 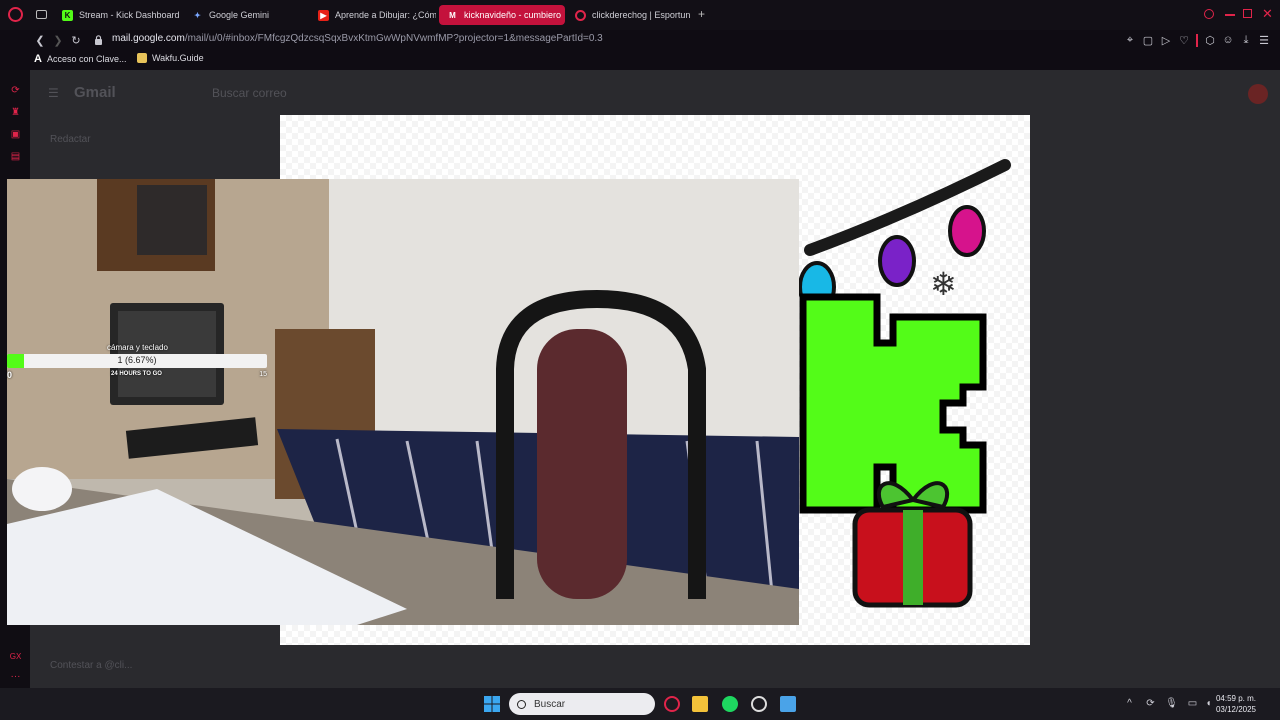 What do you see at coordinates (239, 15) in the screenshot?
I see `tab-label: Google Gemini` at bounding box center [239, 15].